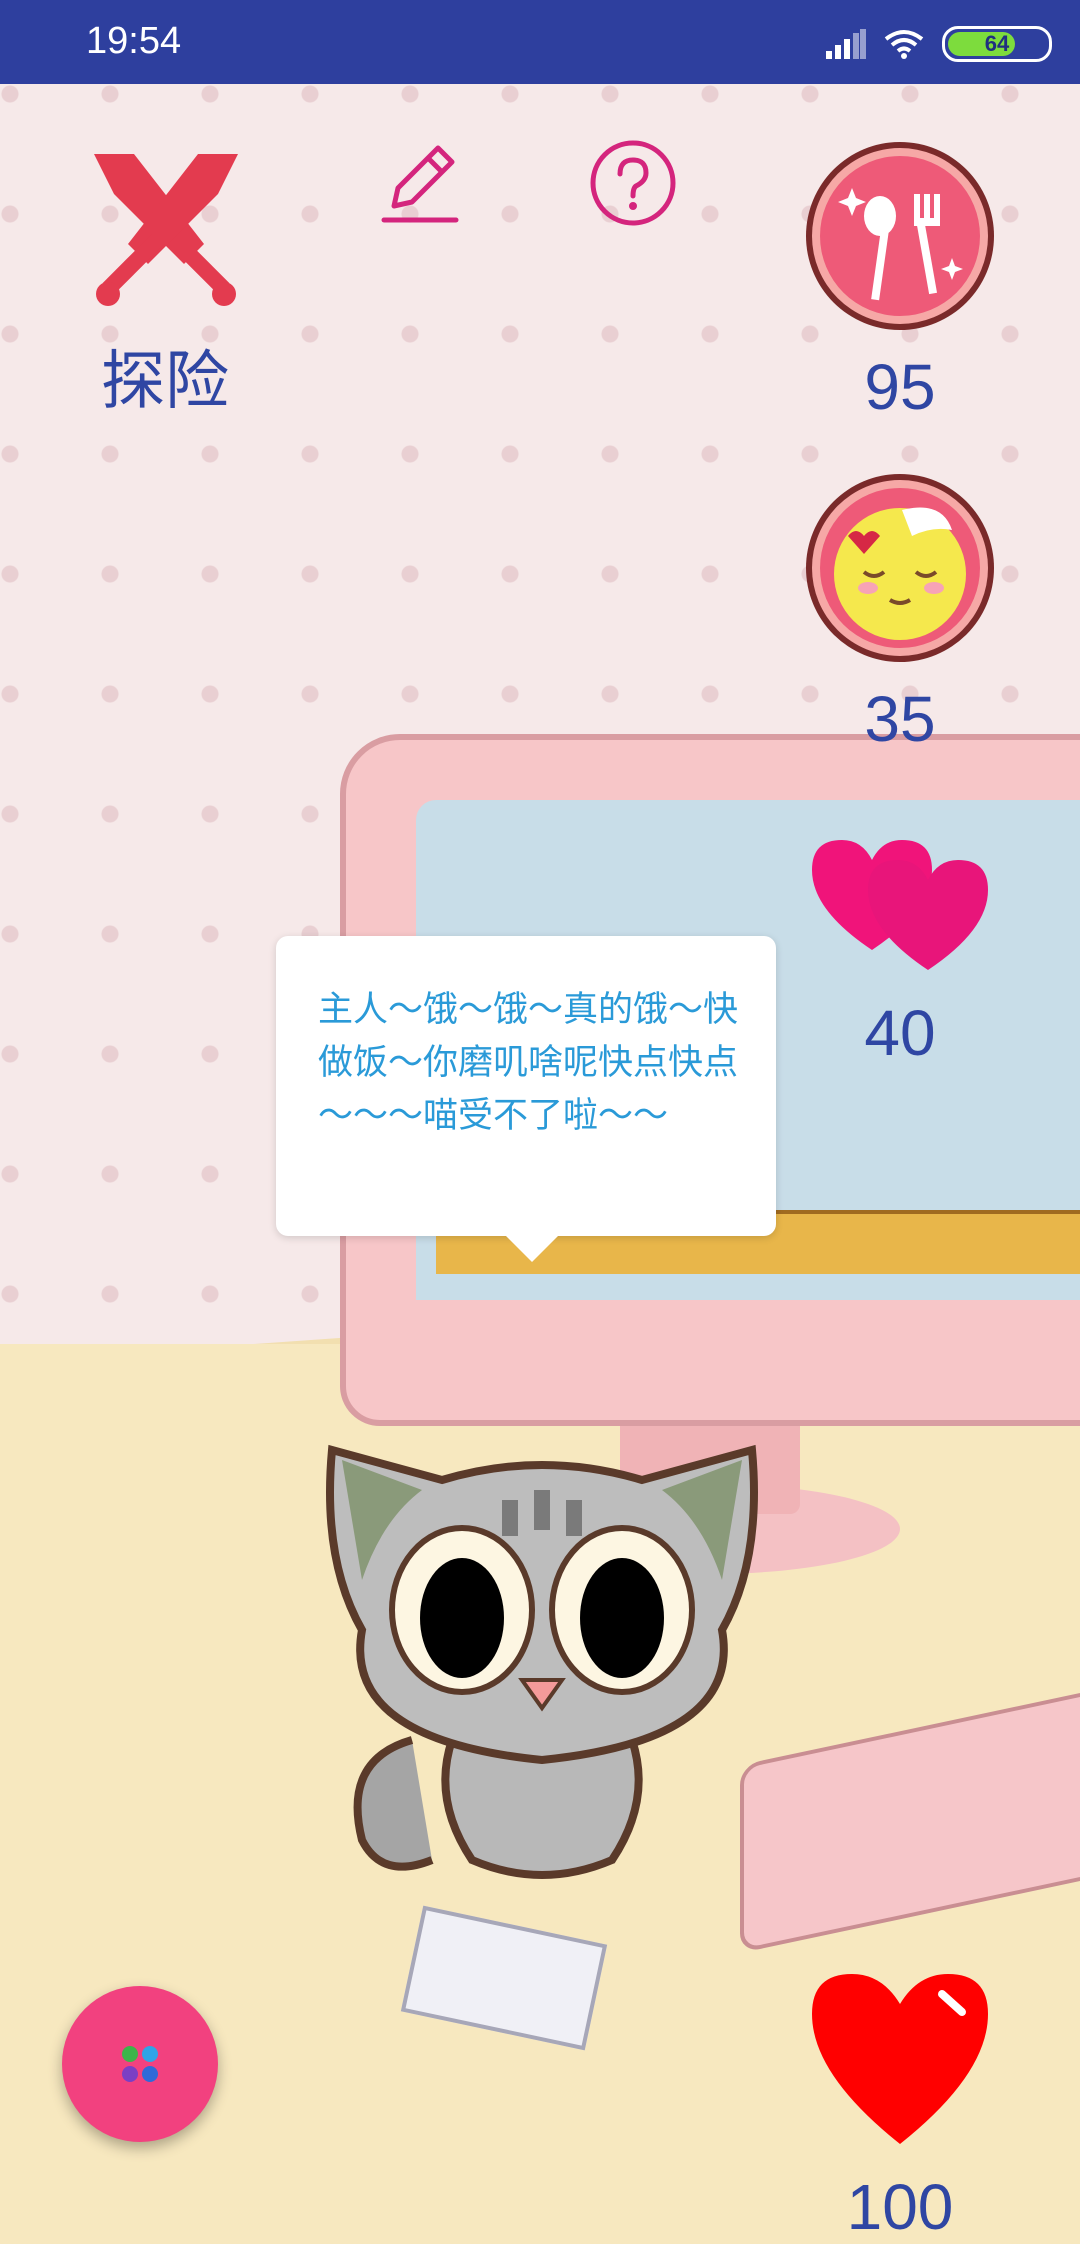 The height and width of the screenshot is (2244, 1080). Describe the element at coordinates (904, 44) in the screenshot. I see `wifi-icon` at that location.